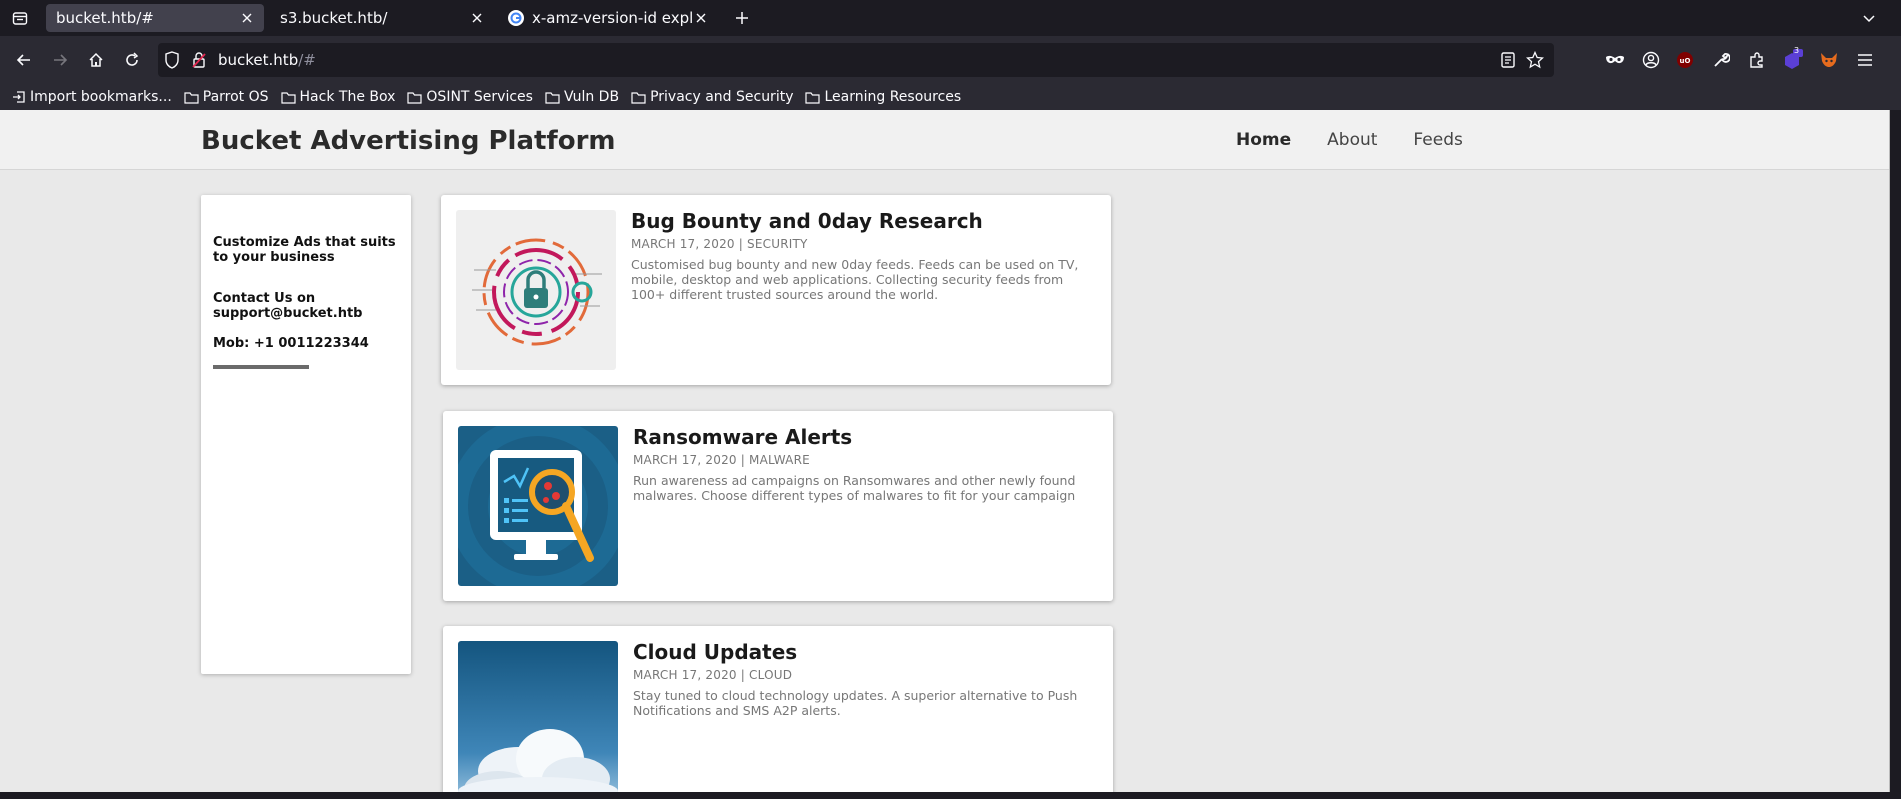  I want to click on hamburger-menu-icon, so click(1865, 60).